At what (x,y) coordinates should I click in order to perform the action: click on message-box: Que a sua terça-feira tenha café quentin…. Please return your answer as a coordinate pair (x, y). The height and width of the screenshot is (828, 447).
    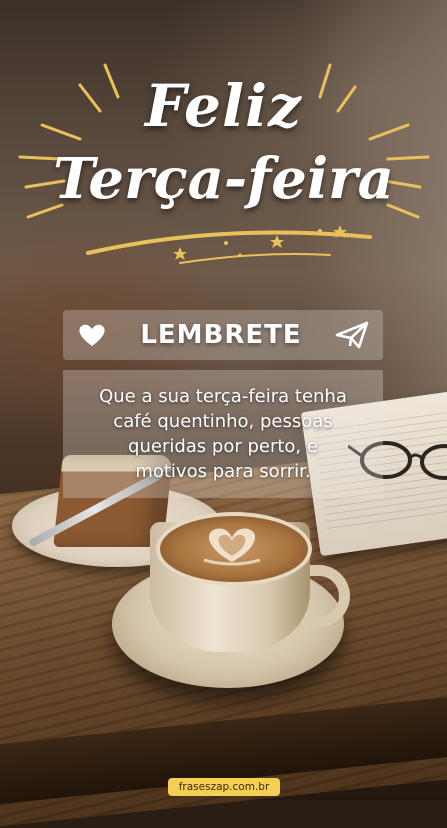
    Looking at the image, I should click on (223, 434).